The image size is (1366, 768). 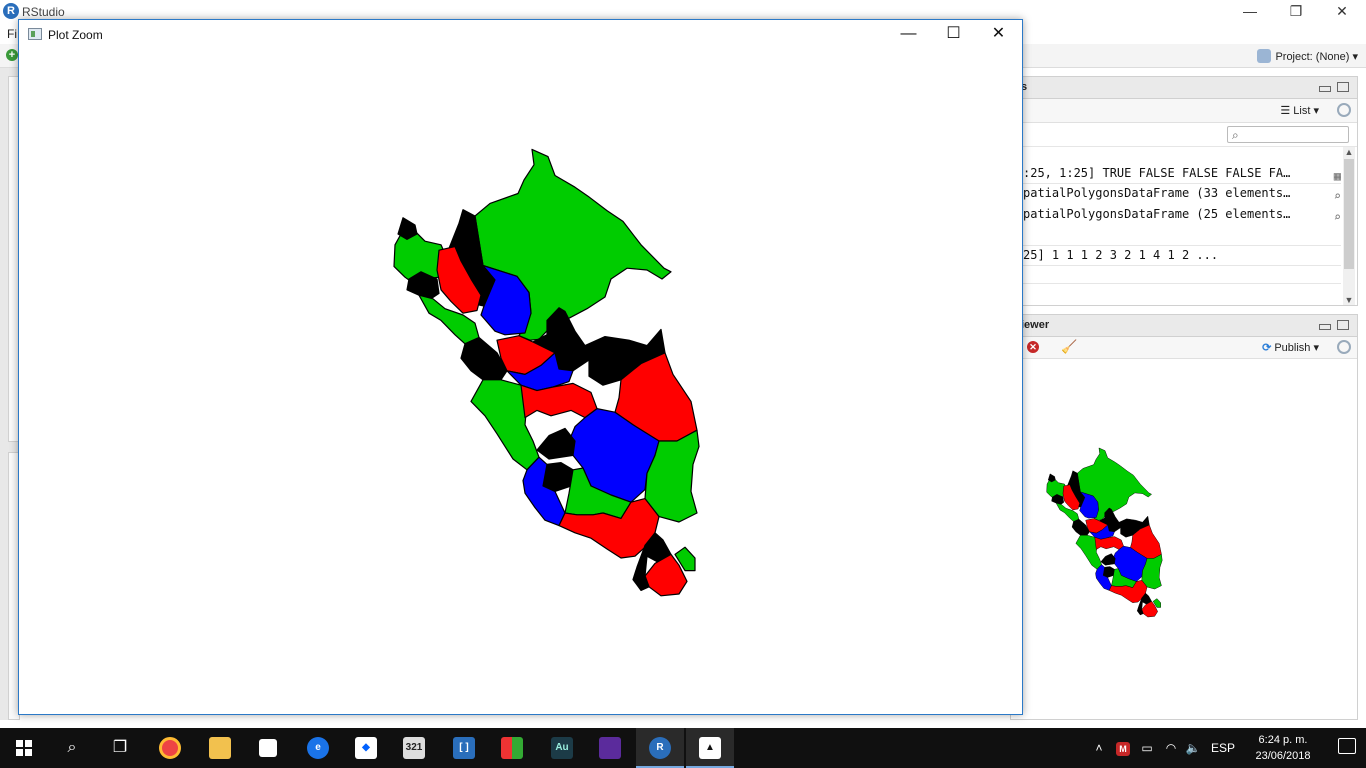 I want to click on dropbox-icon: ◆, so click(x=366, y=748).